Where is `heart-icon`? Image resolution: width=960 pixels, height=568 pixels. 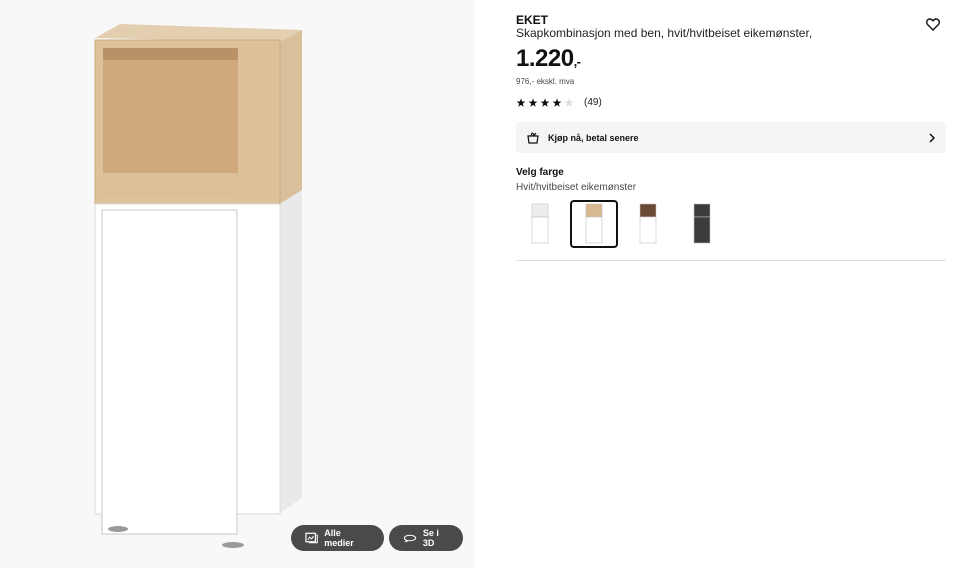 heart-icon is located at coordinates (933, 24).